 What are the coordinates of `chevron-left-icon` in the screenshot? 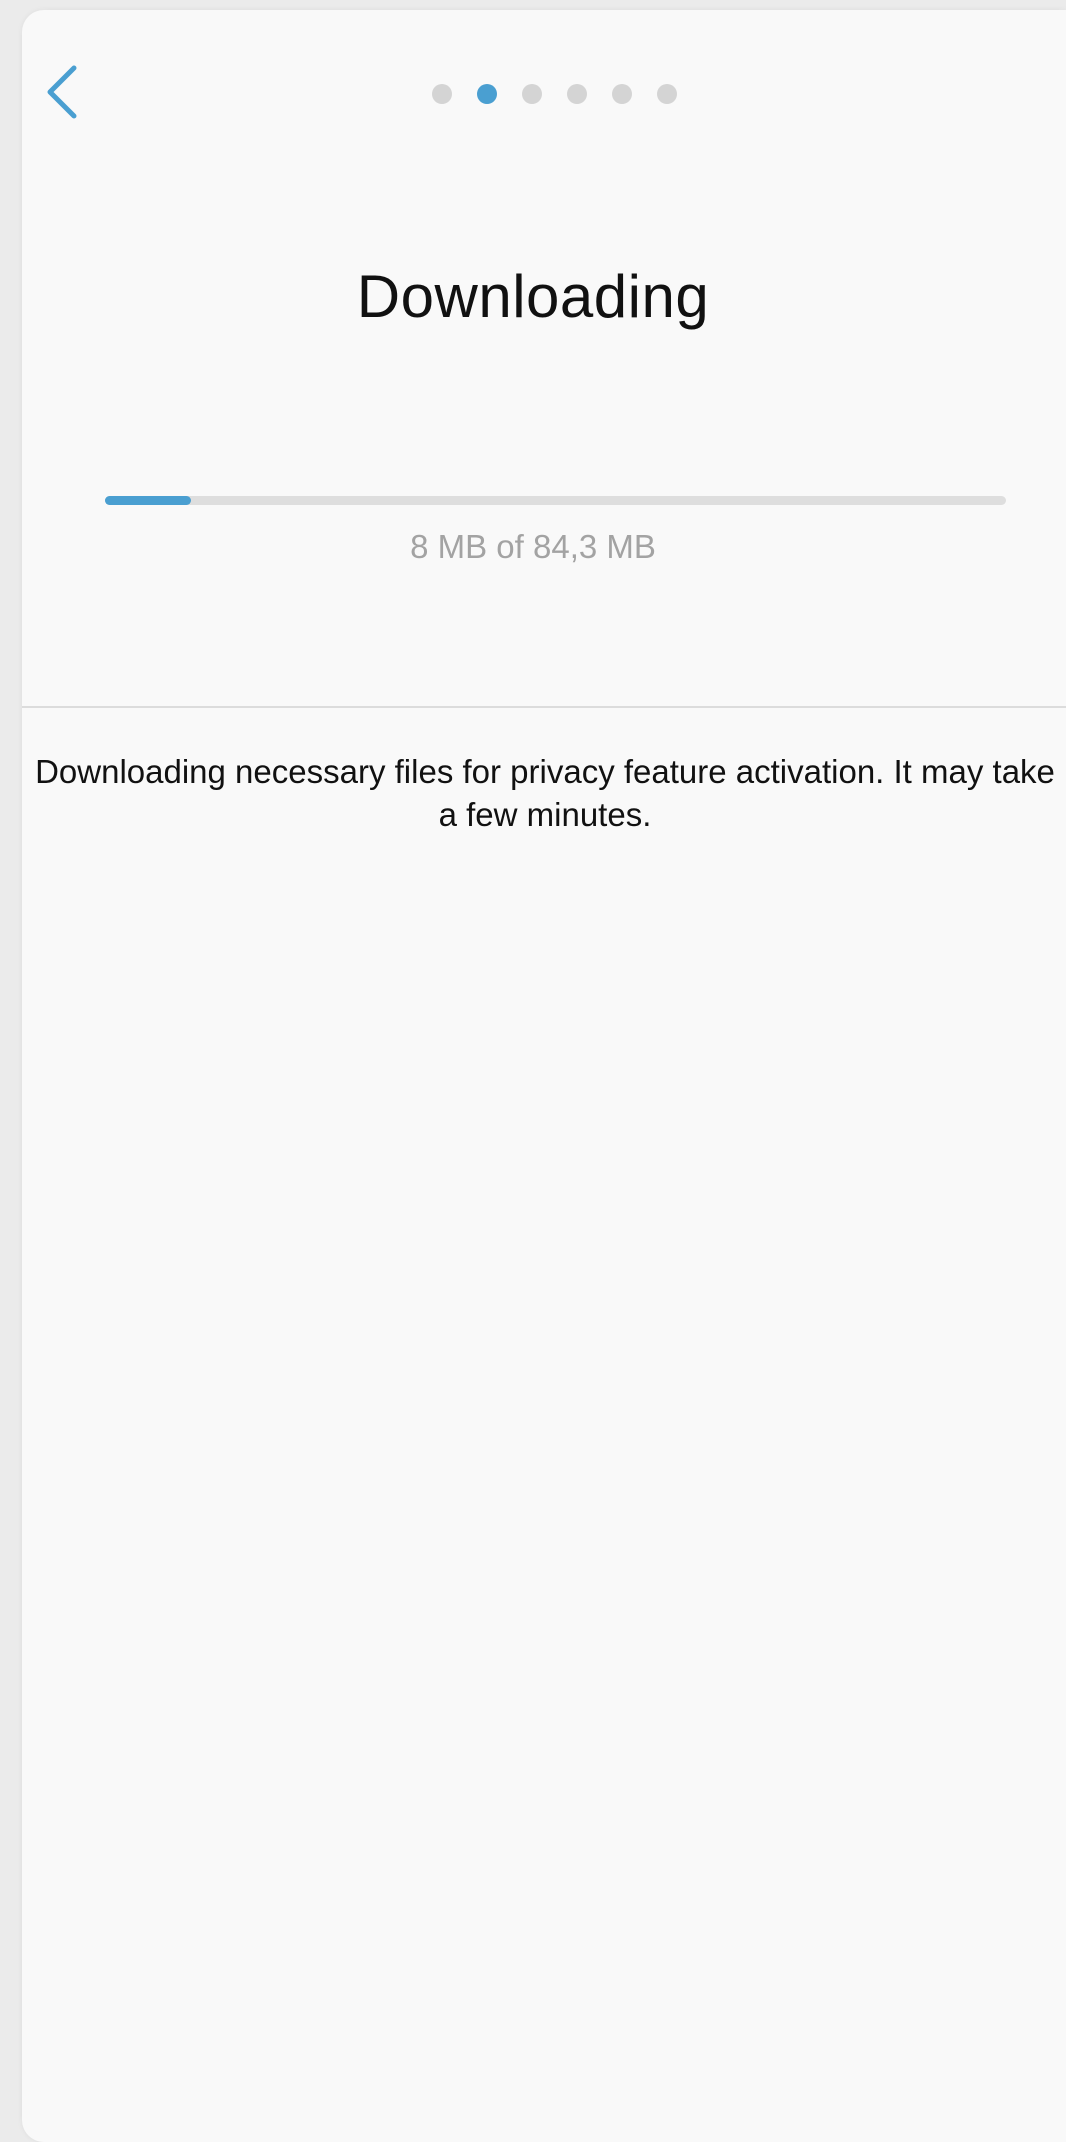 It's located at (62, 92).